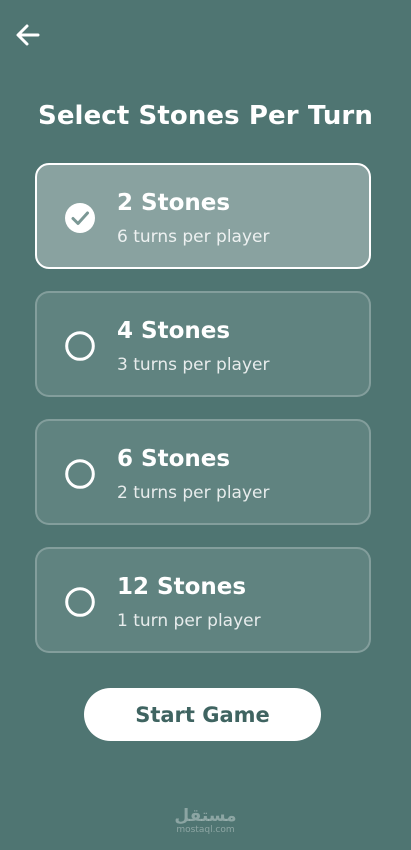  Describe the element at coordinates (205, 116) in the screenshot. I see `page-title: Select Stones Per Turn` at that location.